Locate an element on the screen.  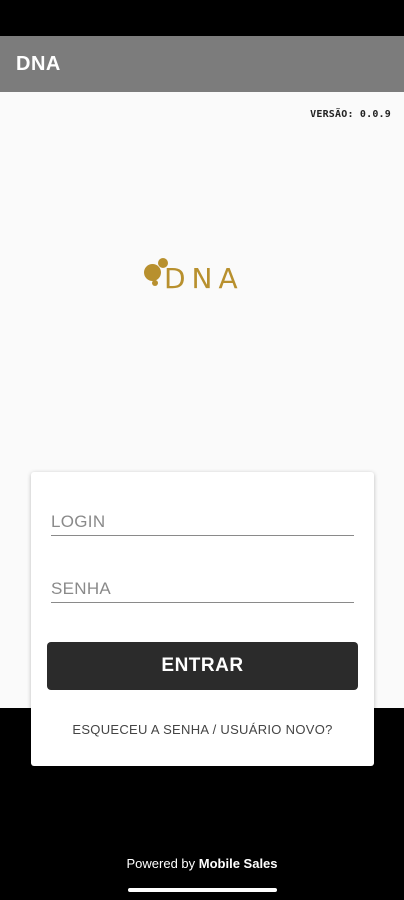
powered-by-footer: Powered by Mobile Sales is located at coordinates (202, 863).